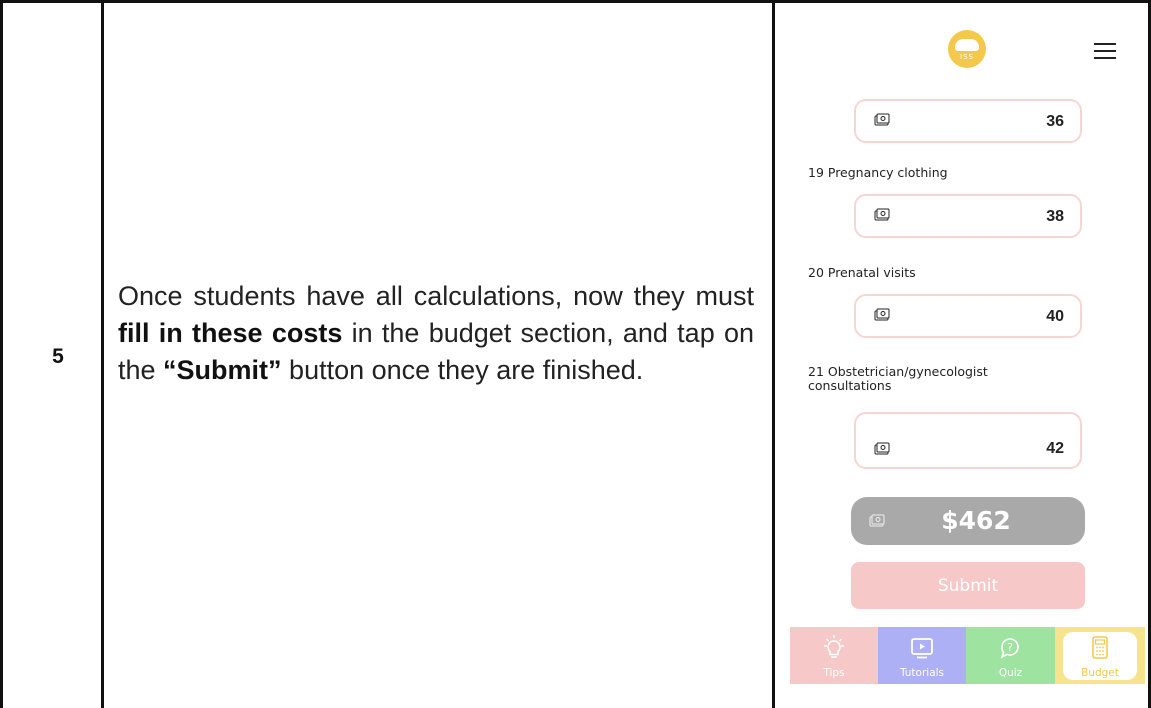 The height and width of the screenshot is (708, 1151). Describe the element at coordinates (1105, 51) in the screenshot. I see `hamburger-menu-icon` at that location.